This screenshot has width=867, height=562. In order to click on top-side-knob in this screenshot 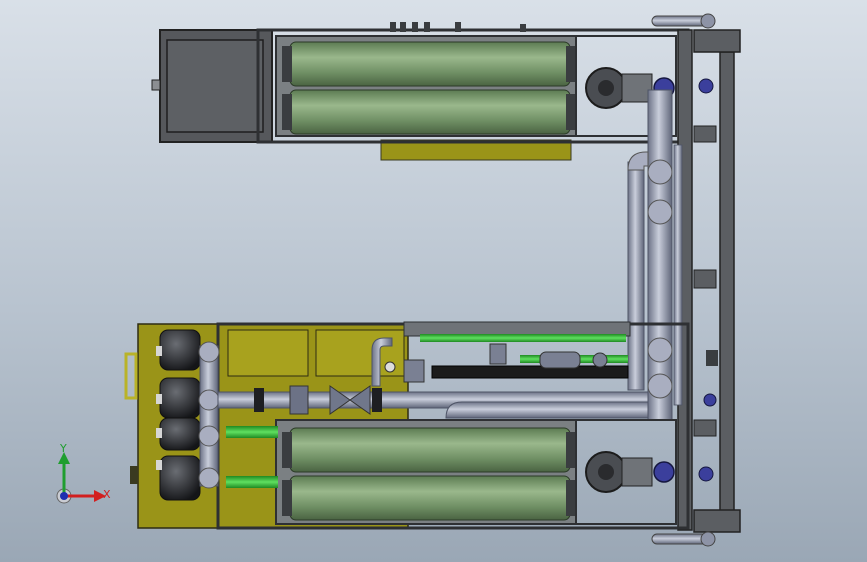, I will do `click(706, 86)`.